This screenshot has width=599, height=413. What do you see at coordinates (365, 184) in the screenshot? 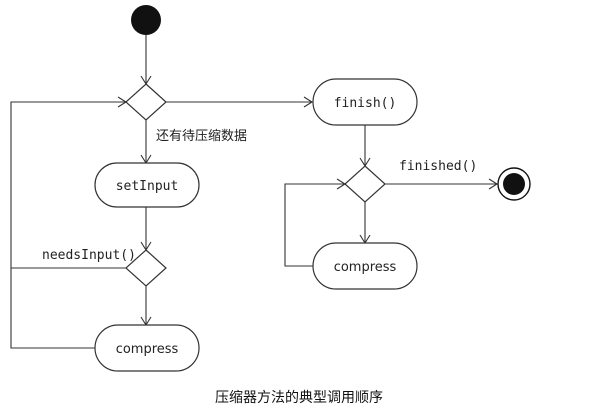
I see `decision-diamond-finished` at bounding box center [365, 184].